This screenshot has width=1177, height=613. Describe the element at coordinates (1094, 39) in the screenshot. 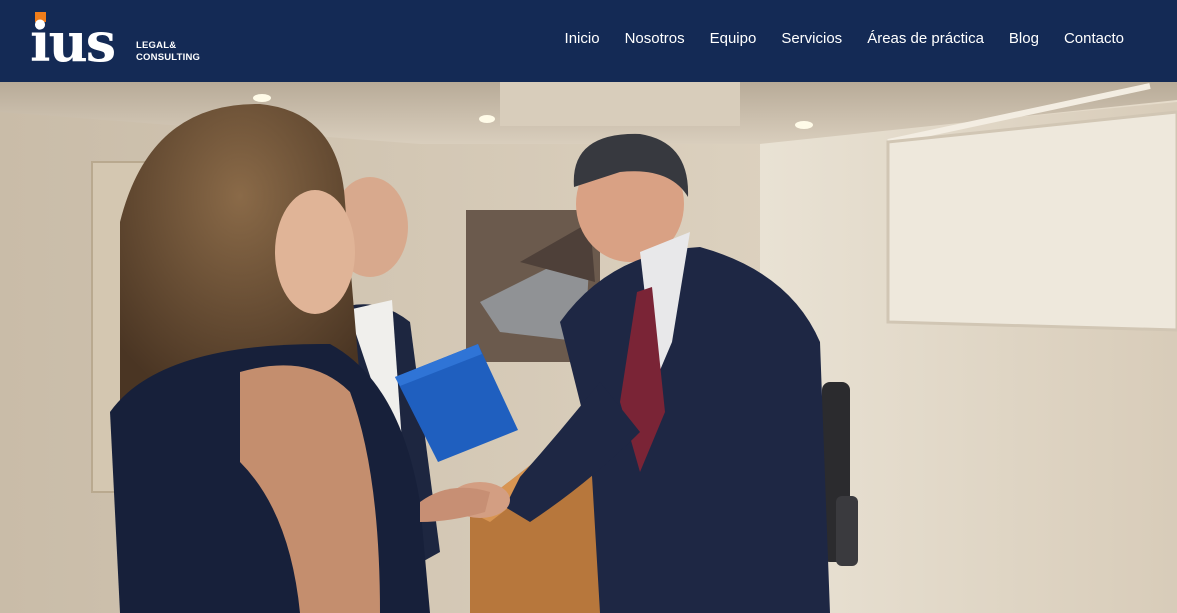

I see `nav-item-contacto: Contacto` at that location.